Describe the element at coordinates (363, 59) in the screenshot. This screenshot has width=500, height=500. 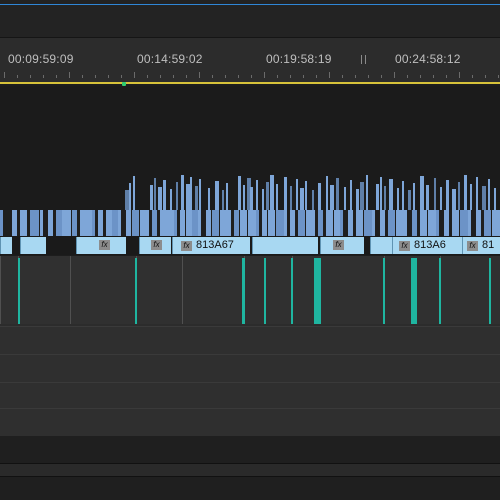
I see `ruler-marker-icon` at that location.